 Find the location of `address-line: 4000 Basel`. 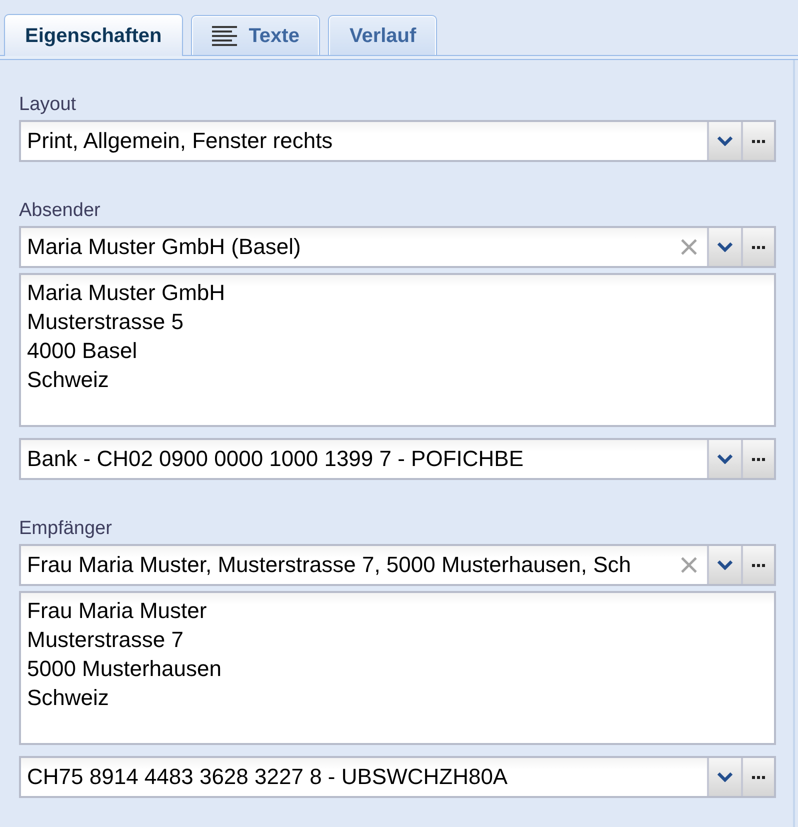

address-line: 4000 Basel is located at coordinates (82, 351).